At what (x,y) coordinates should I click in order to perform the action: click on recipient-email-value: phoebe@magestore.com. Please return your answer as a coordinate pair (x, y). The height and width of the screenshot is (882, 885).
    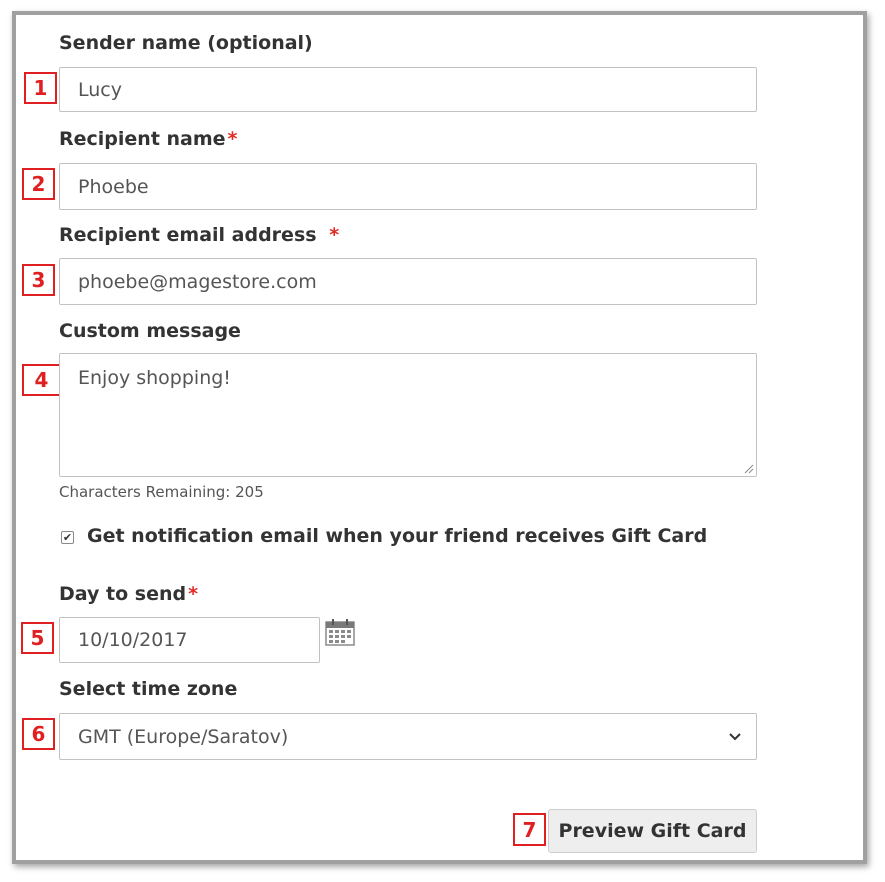
    Looking at the image, I should click on (197, 281).